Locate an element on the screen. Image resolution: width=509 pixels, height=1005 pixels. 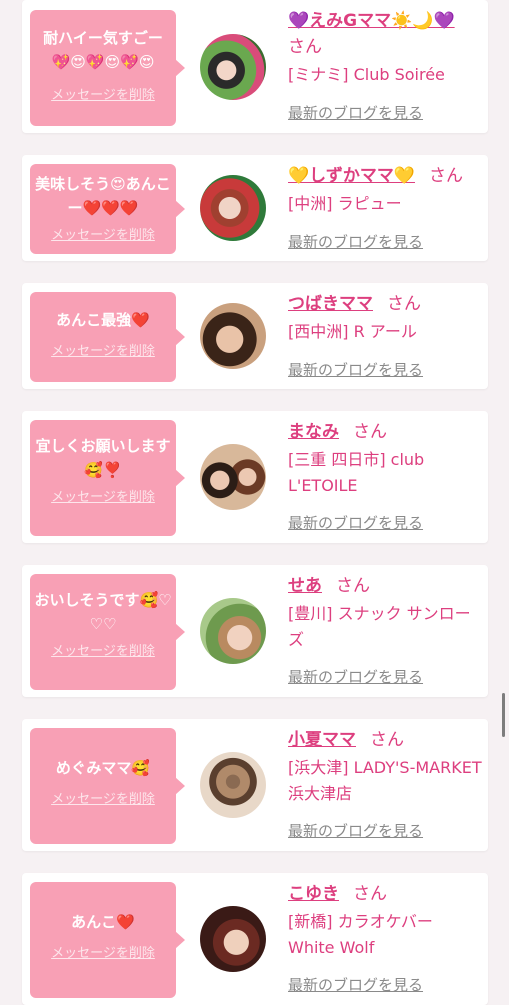
shop-name: [三重 四日市] club L'ETOILE is located at coordinates (356, 472).